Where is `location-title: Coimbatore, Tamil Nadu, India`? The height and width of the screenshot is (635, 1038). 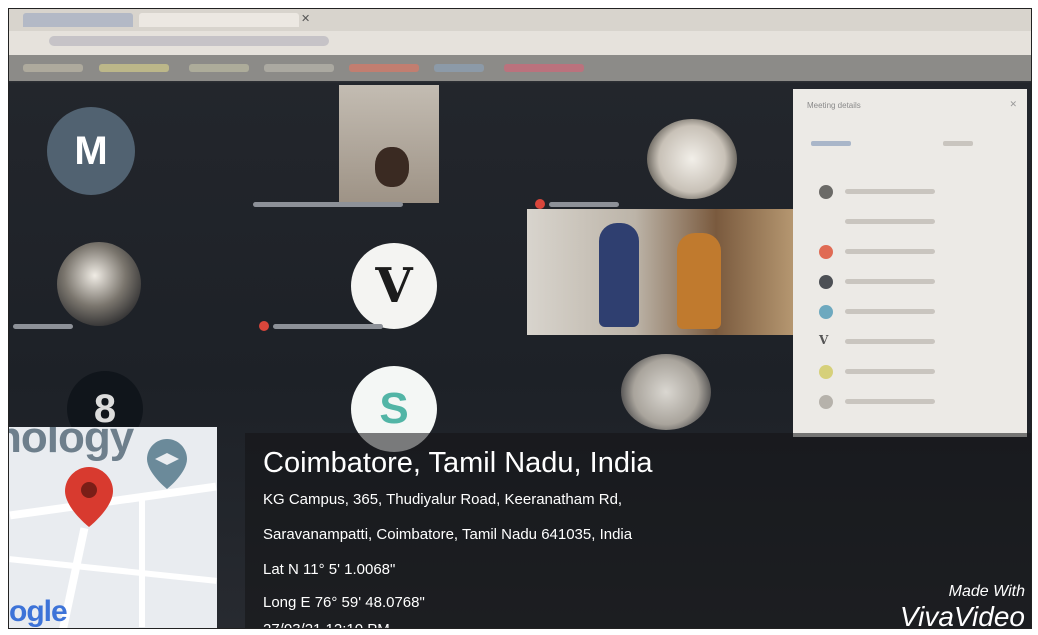
location-title: Coimbatore, Tamil Nadu, India is located at coordinates (458, 463).